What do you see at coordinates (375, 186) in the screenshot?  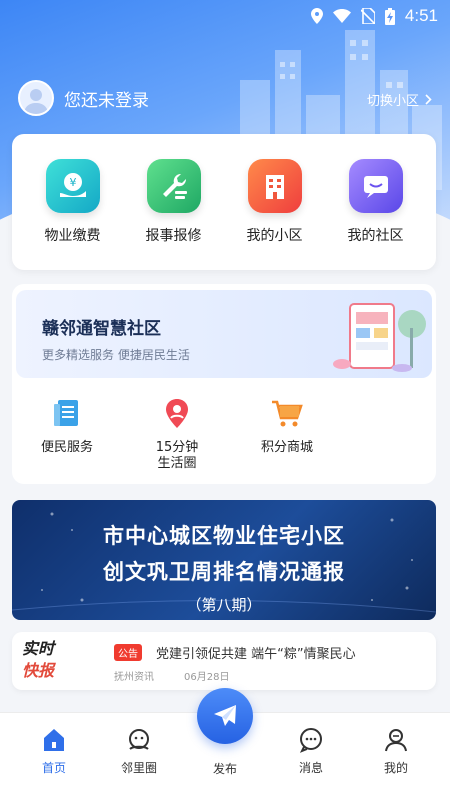 I see `chat-icon` at bounding box center [375, 186].